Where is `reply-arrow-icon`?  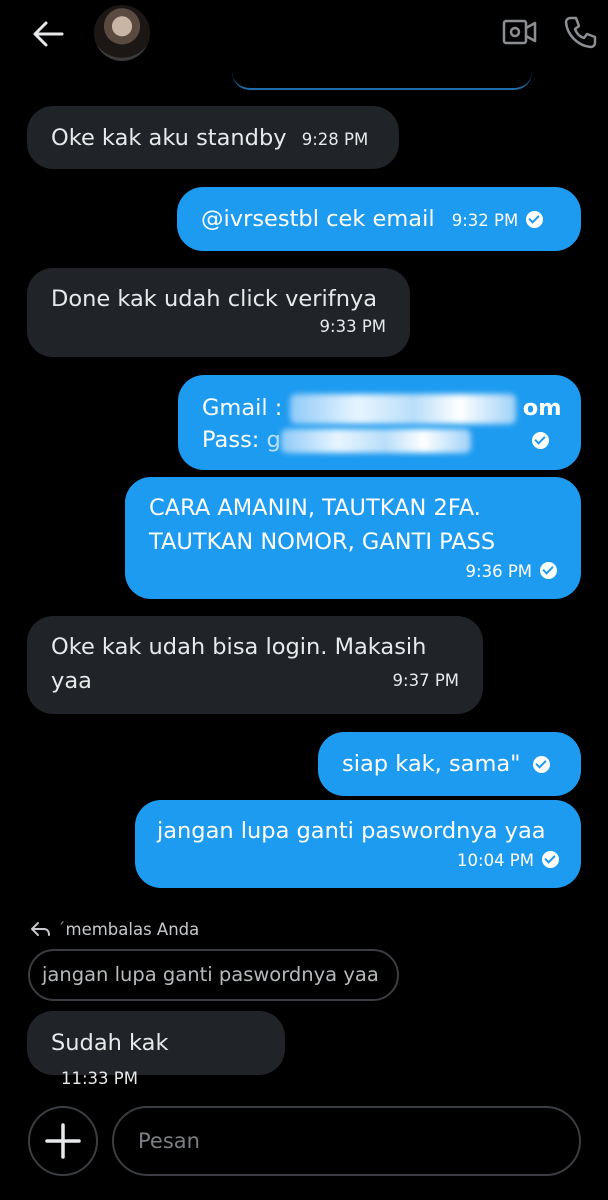
reply-arrow-icon is located at coordinates (40, 929).